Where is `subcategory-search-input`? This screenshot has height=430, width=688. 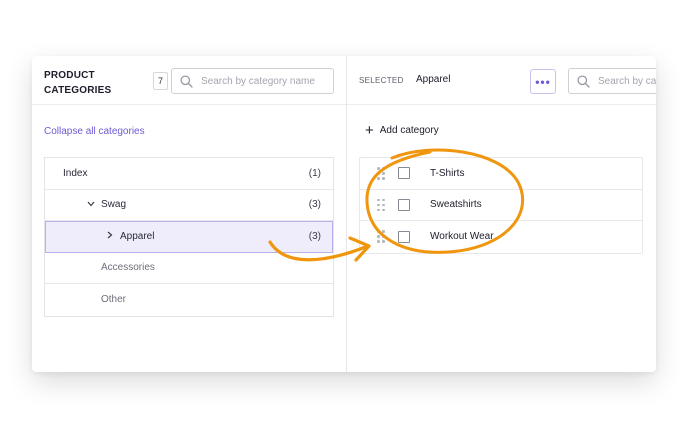
subcategory-search-input is located at coordinates (627, 81).